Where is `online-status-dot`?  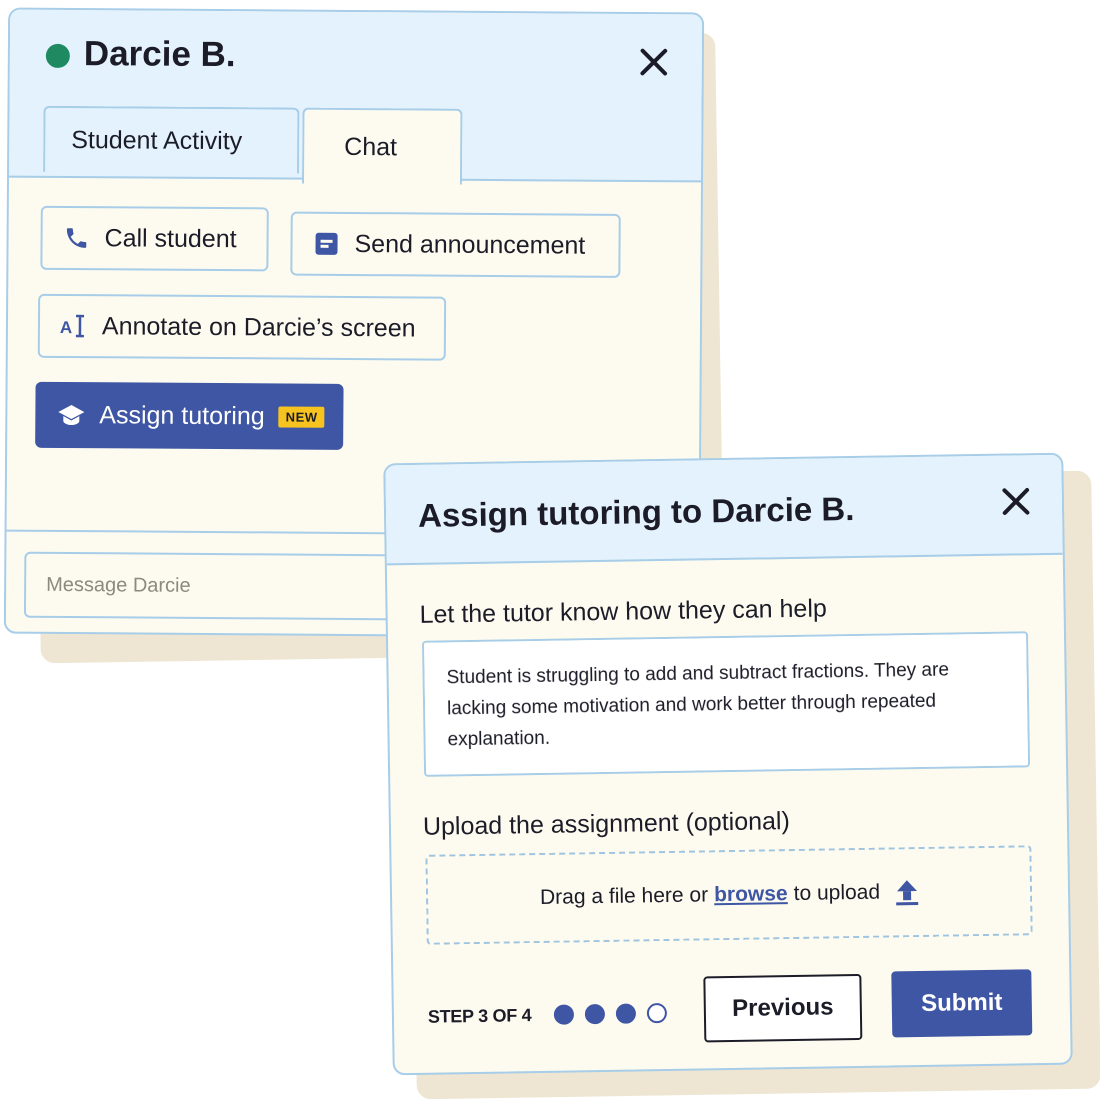
online-status-dot is located at coordinates (57, 56).